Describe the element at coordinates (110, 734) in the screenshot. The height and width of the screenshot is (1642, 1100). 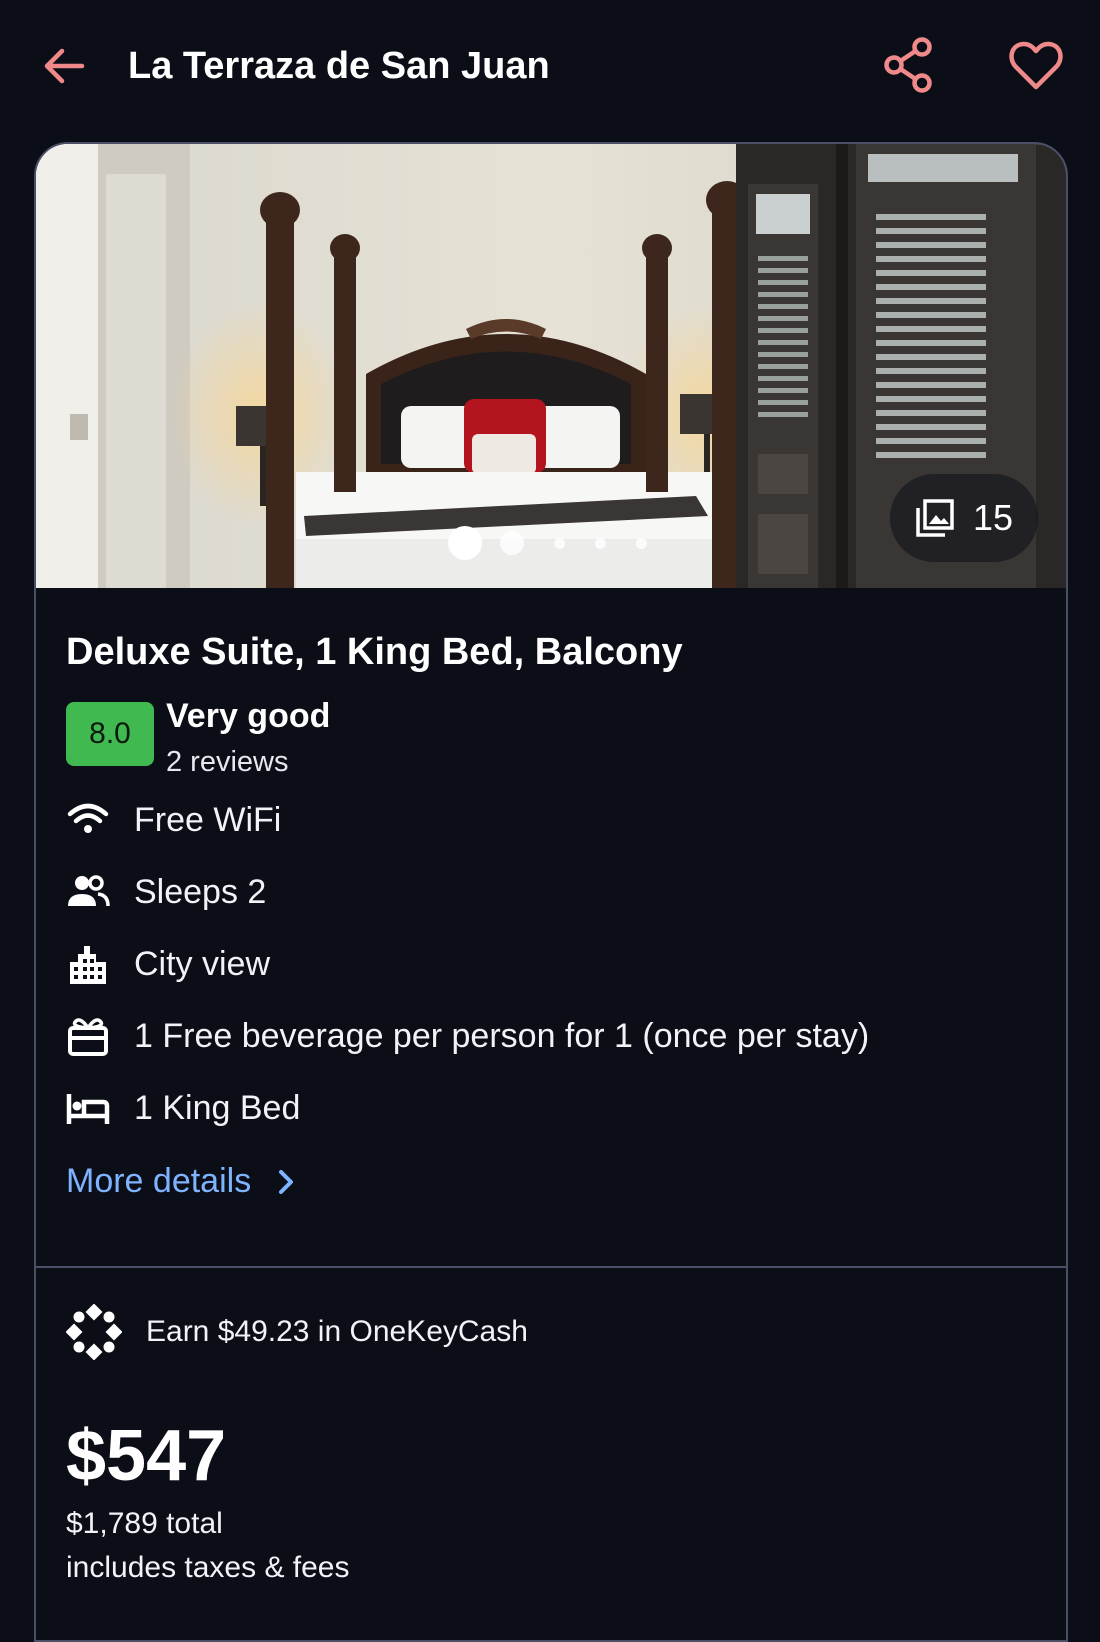
I see `rating-badge: 8.0` at that location.